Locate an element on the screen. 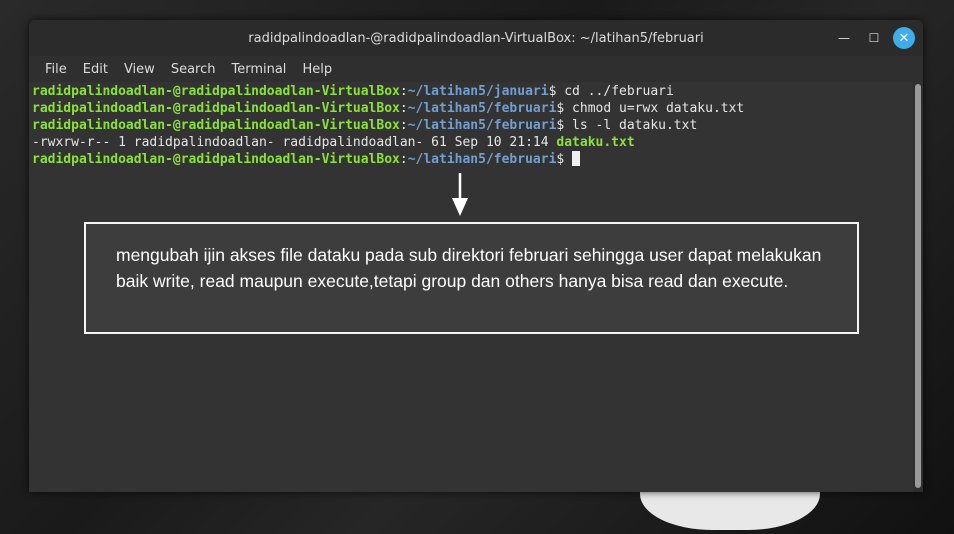 The image size is (954, 534). command-text: ls -l dataku.txt is located at coordinates (631, 125).